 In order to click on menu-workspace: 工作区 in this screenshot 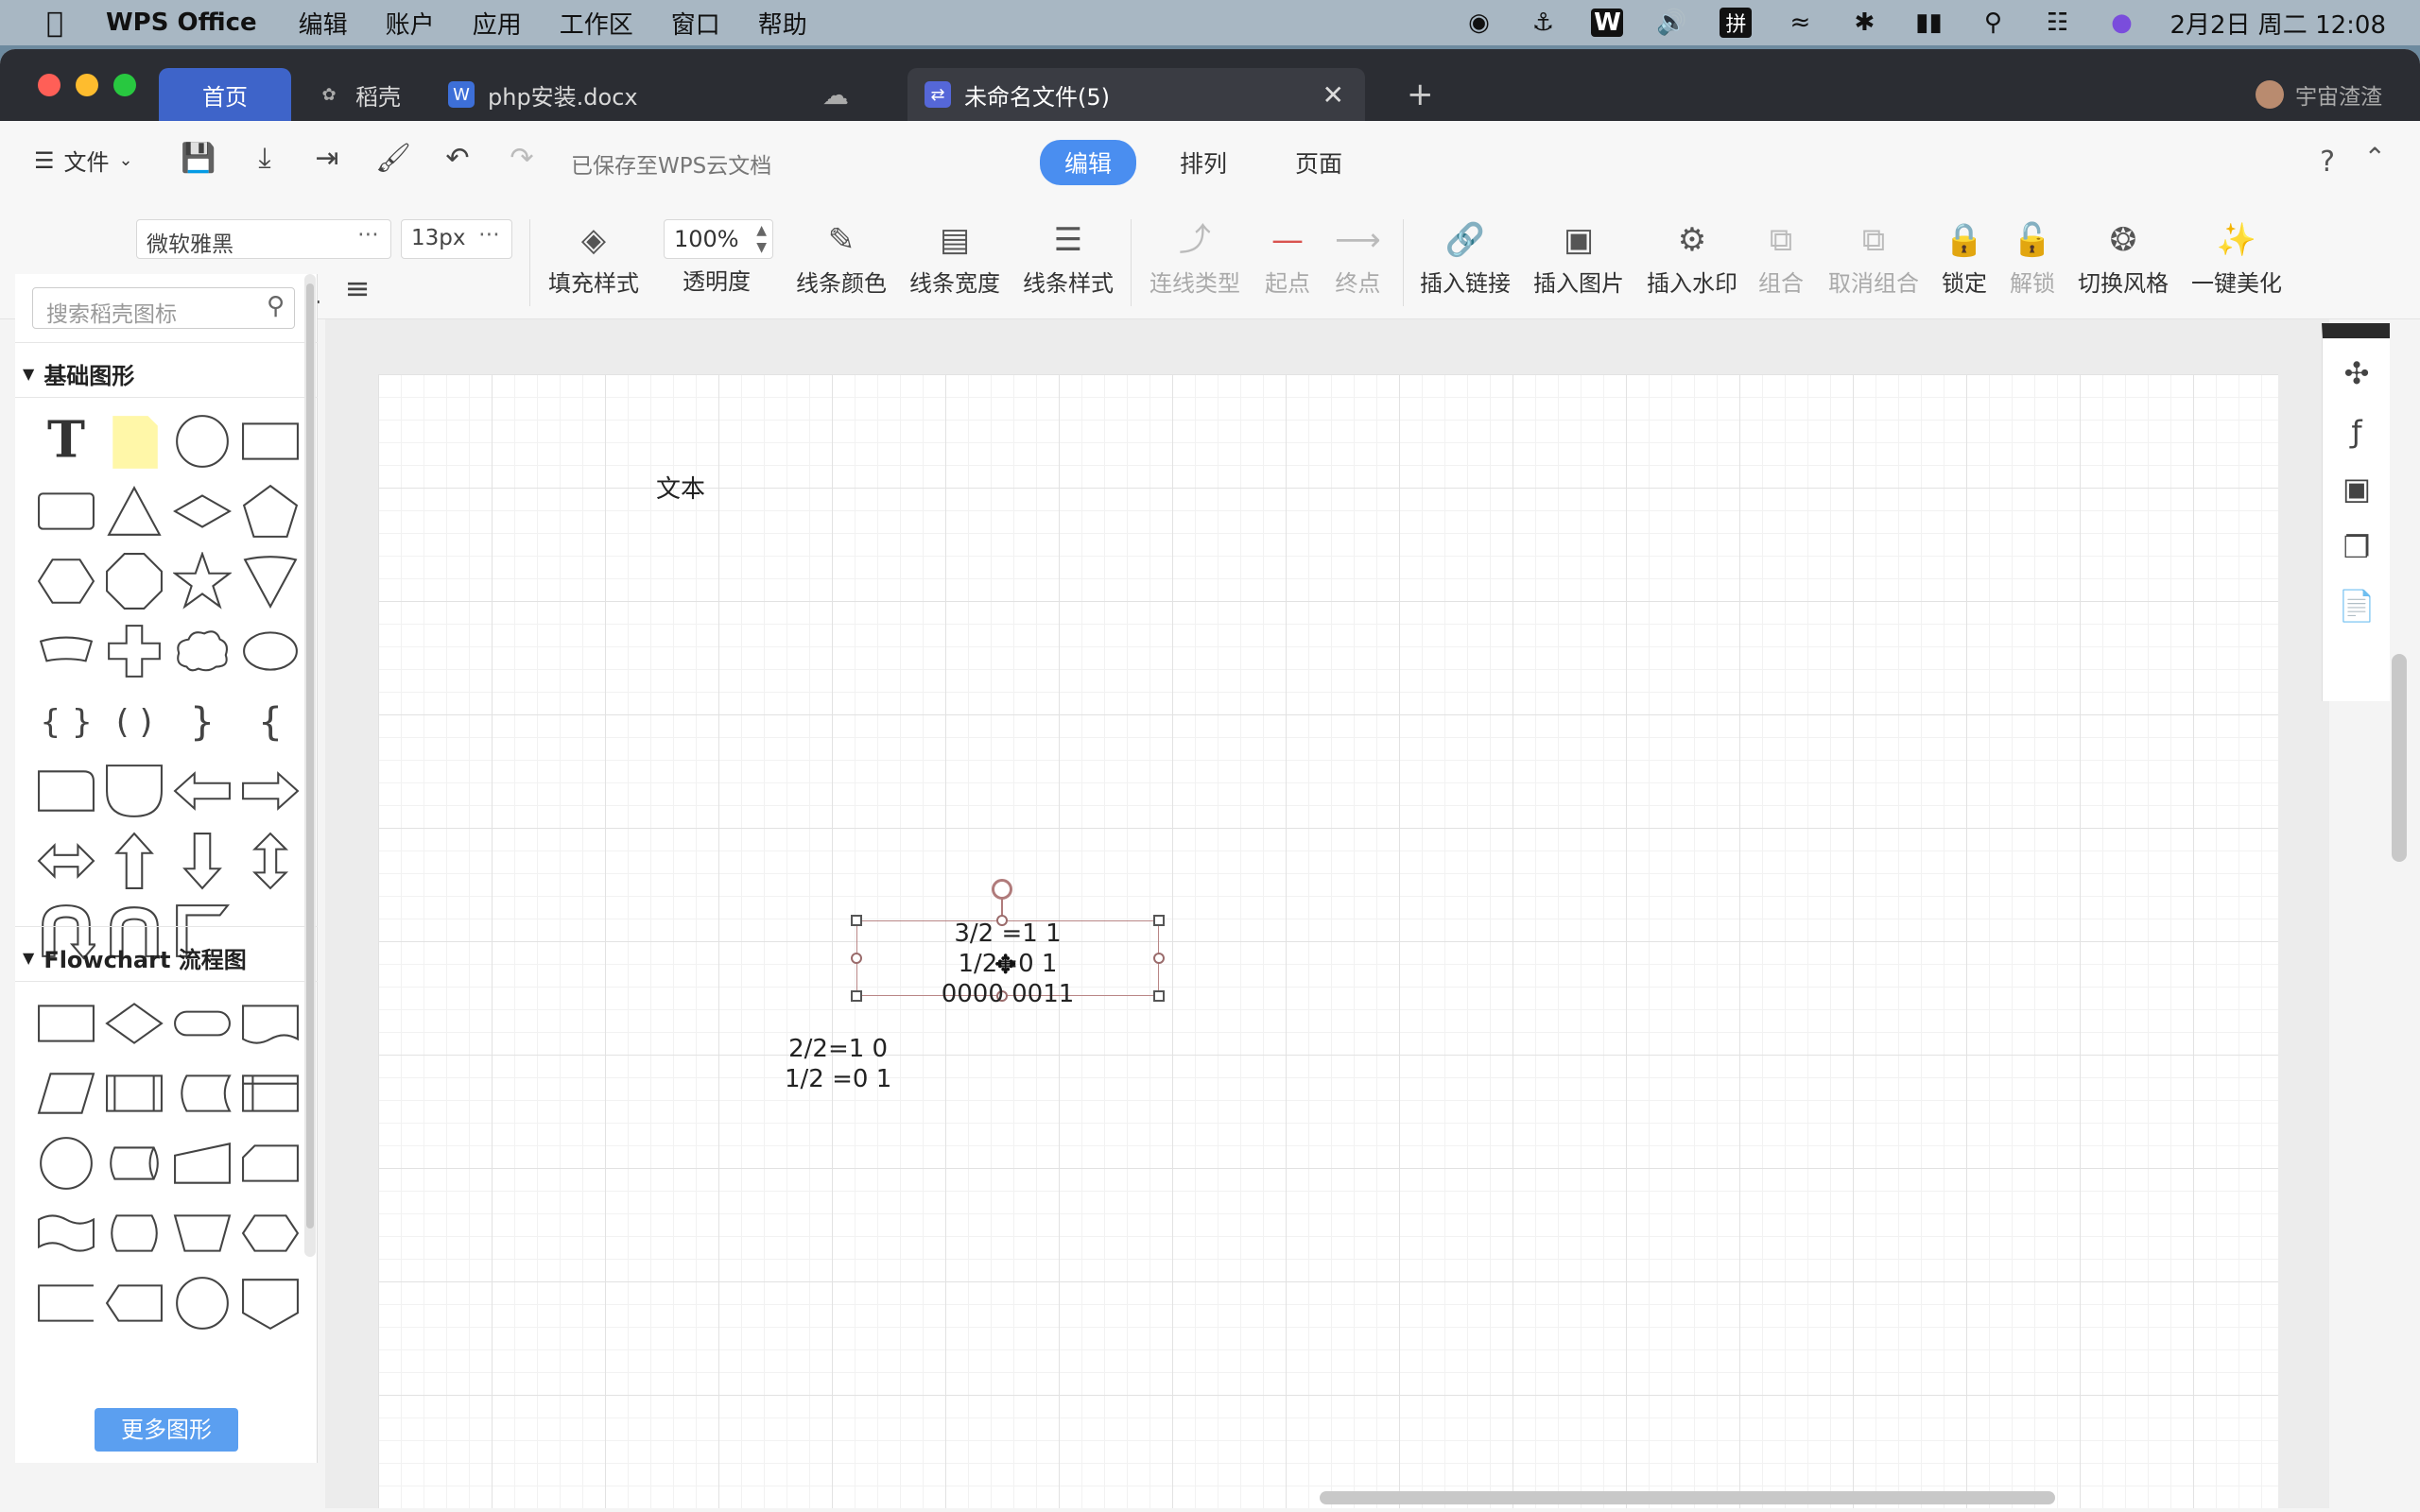, I will do `click(596, 23)`.